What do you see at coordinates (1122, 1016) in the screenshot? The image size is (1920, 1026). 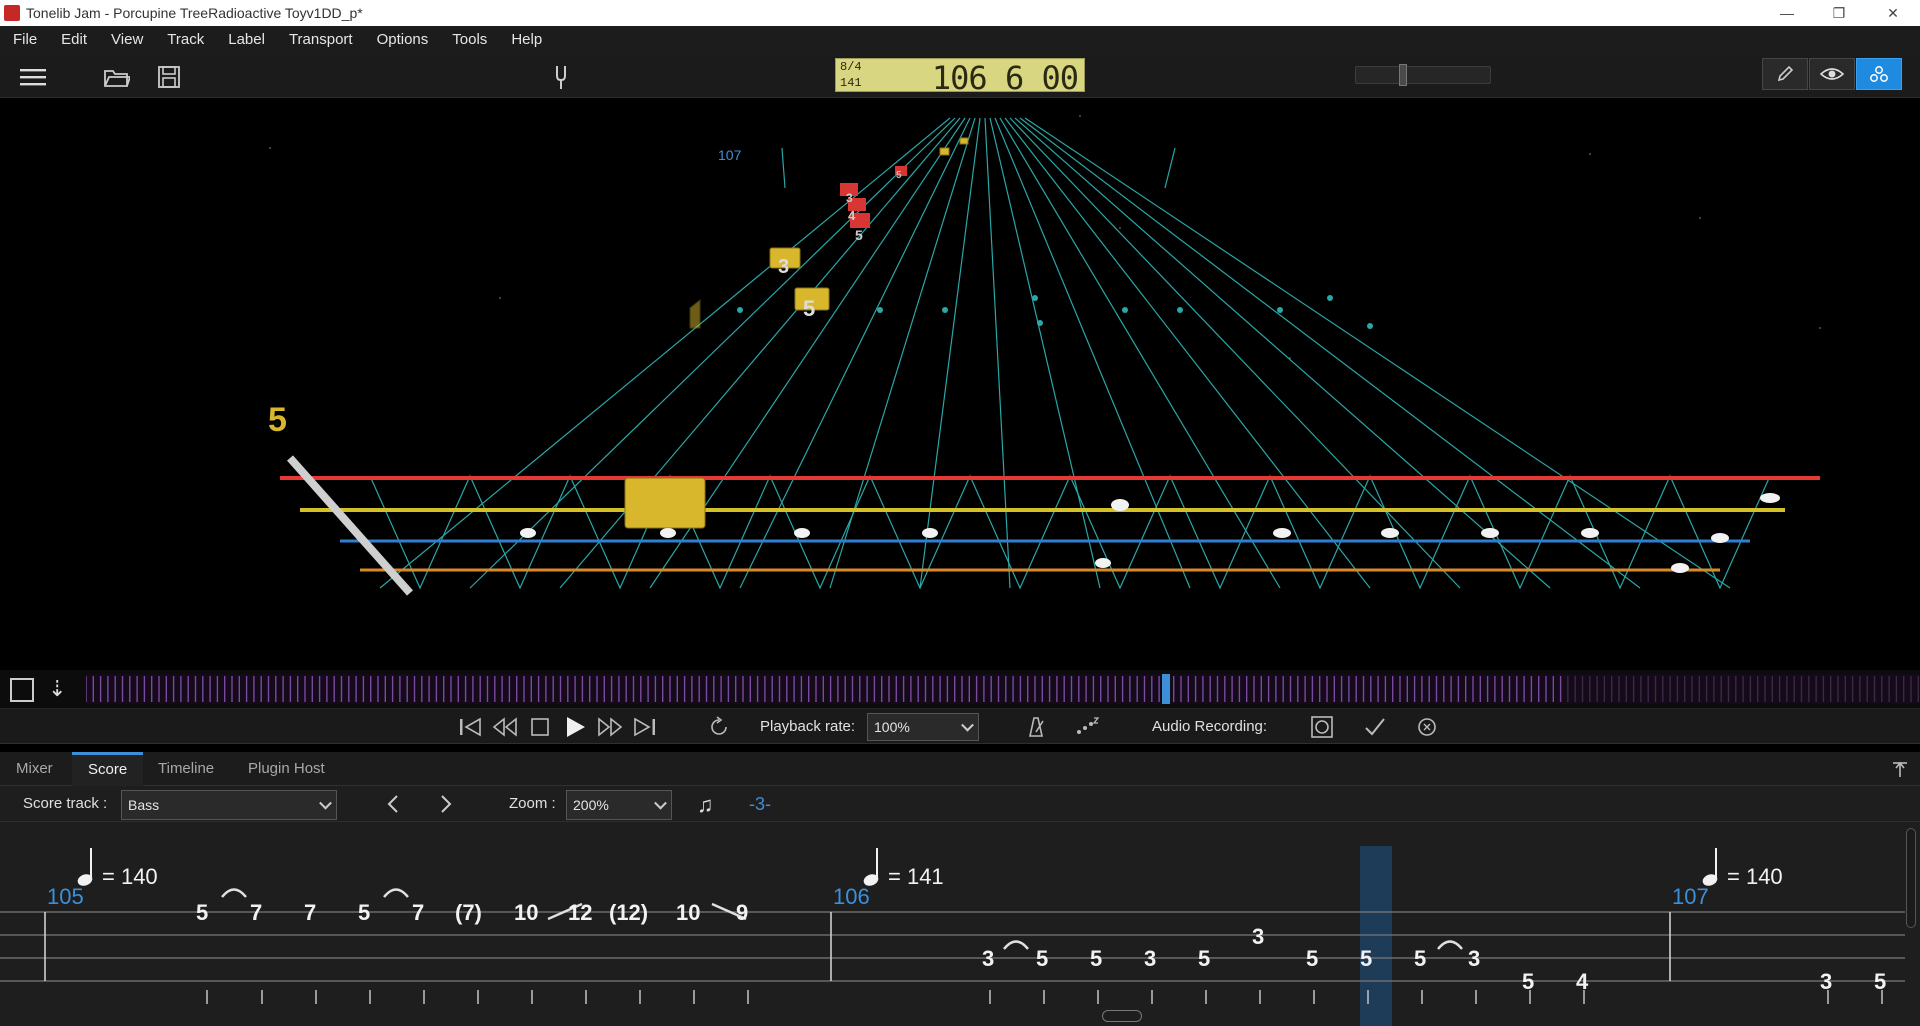 I see `score-resize-handle` at bounding box center [1122, 1016].